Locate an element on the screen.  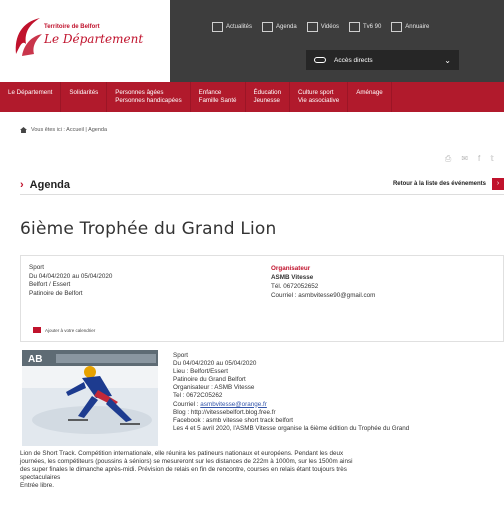
svg-text: AB is located at coordinates (35, 359).